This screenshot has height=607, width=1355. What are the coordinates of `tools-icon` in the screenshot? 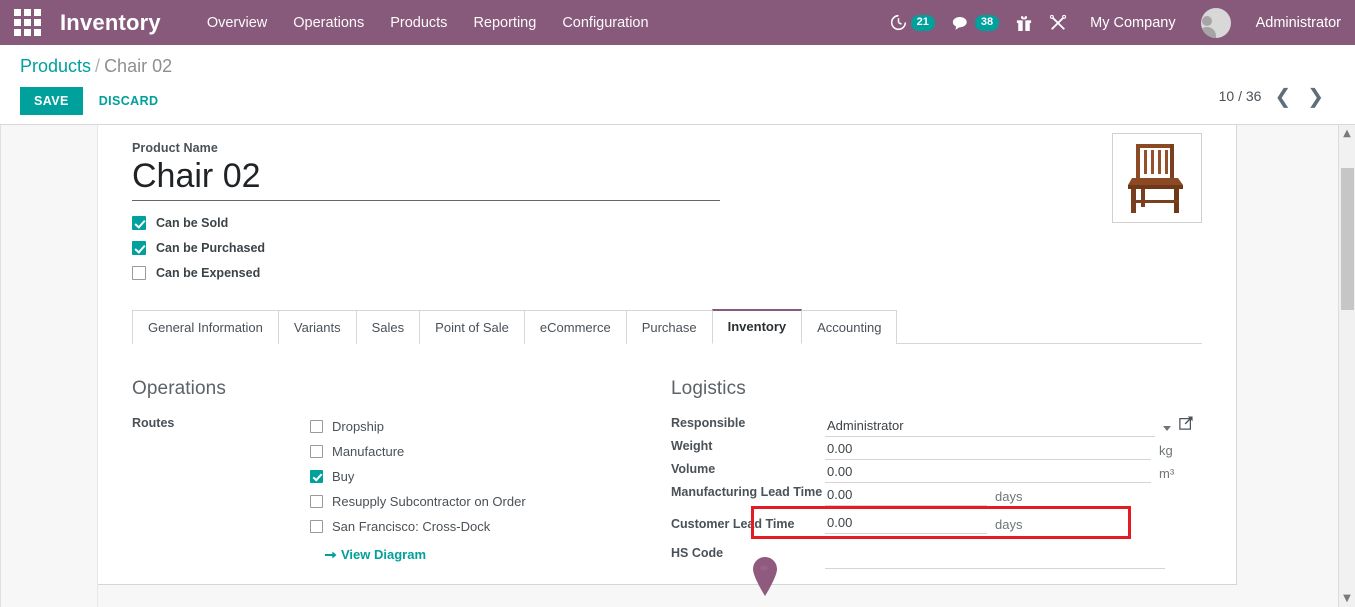 It's located at (1058, 23).